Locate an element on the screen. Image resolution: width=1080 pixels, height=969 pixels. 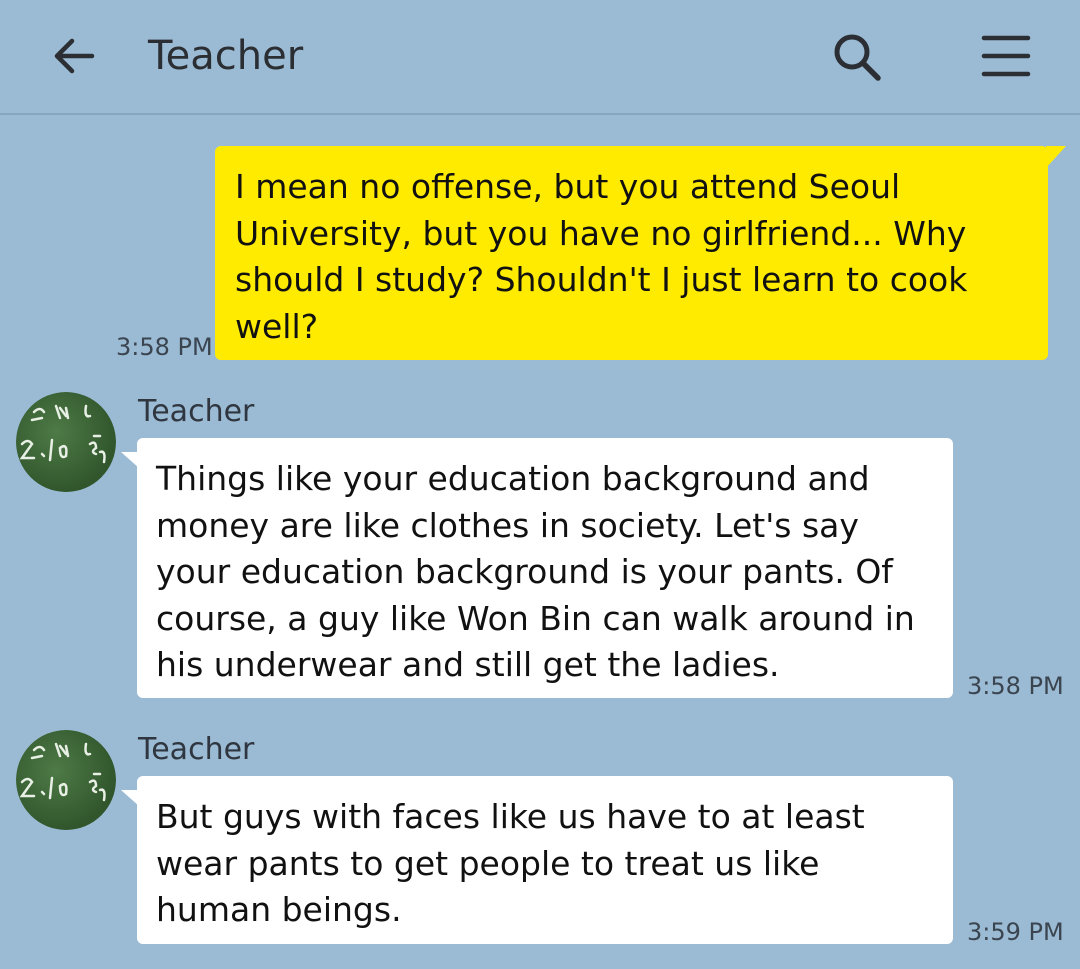
chat-title: Teacher is located at coordinates (226, 56).